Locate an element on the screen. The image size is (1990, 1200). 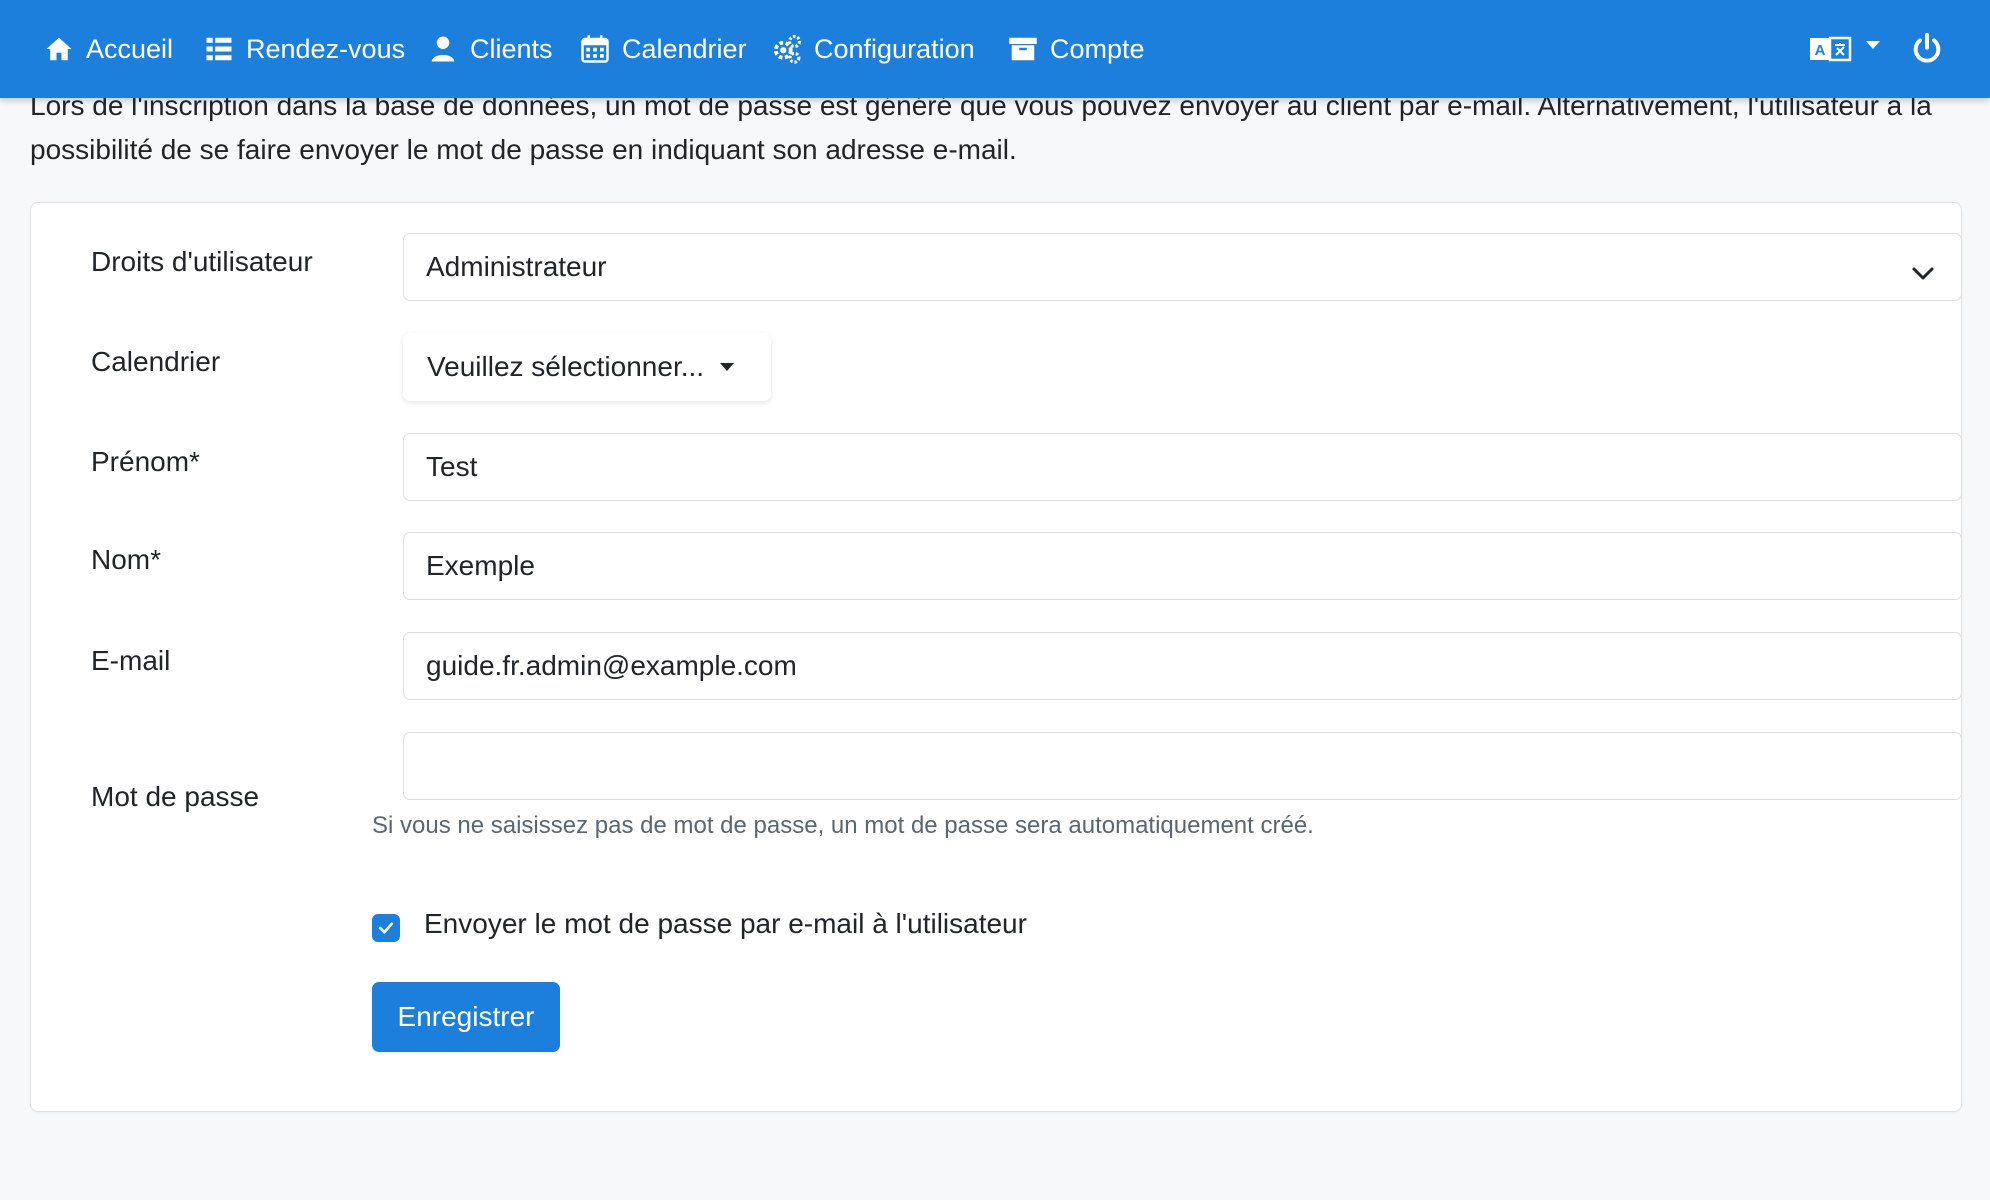
send-password-checkbox is located at coordinates (386, 928).